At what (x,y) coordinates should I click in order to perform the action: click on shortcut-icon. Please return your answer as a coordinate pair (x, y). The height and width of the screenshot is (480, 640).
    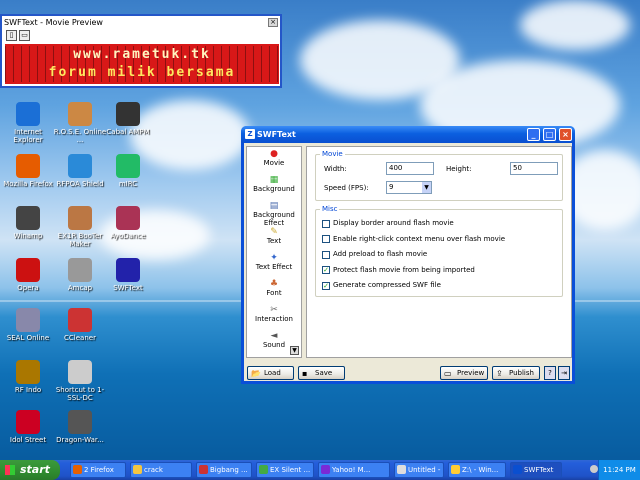
    Looking at the image, I should click on (80, 372).